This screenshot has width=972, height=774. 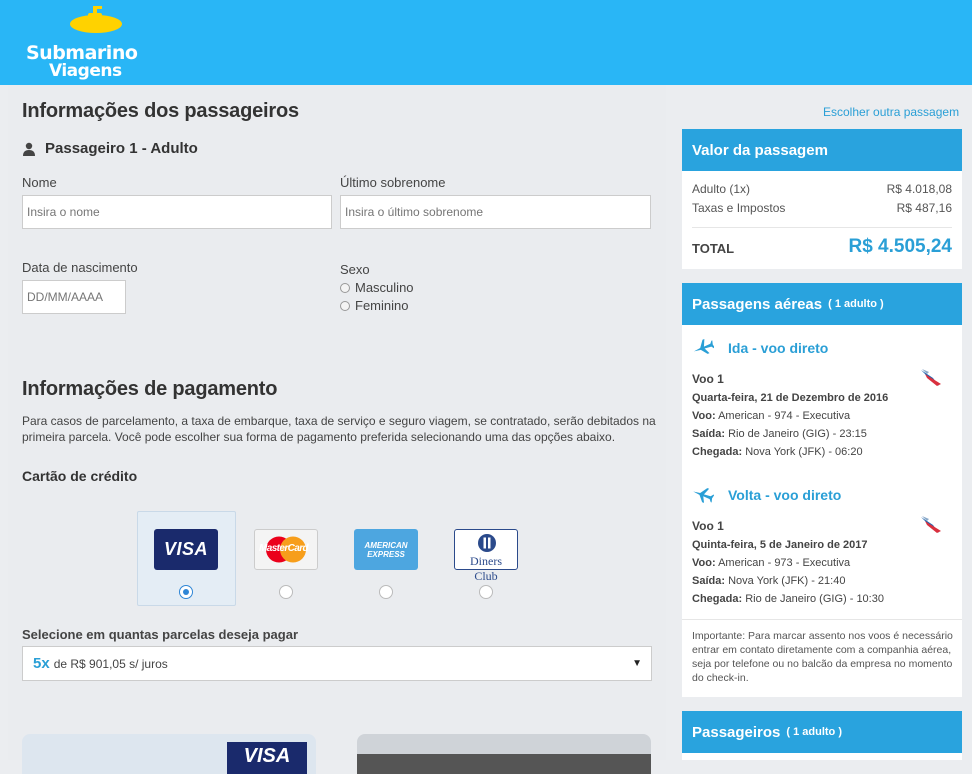 I want to click on installments-text: de R$ 901,05 s/ juros, so click(x=110, y=663).